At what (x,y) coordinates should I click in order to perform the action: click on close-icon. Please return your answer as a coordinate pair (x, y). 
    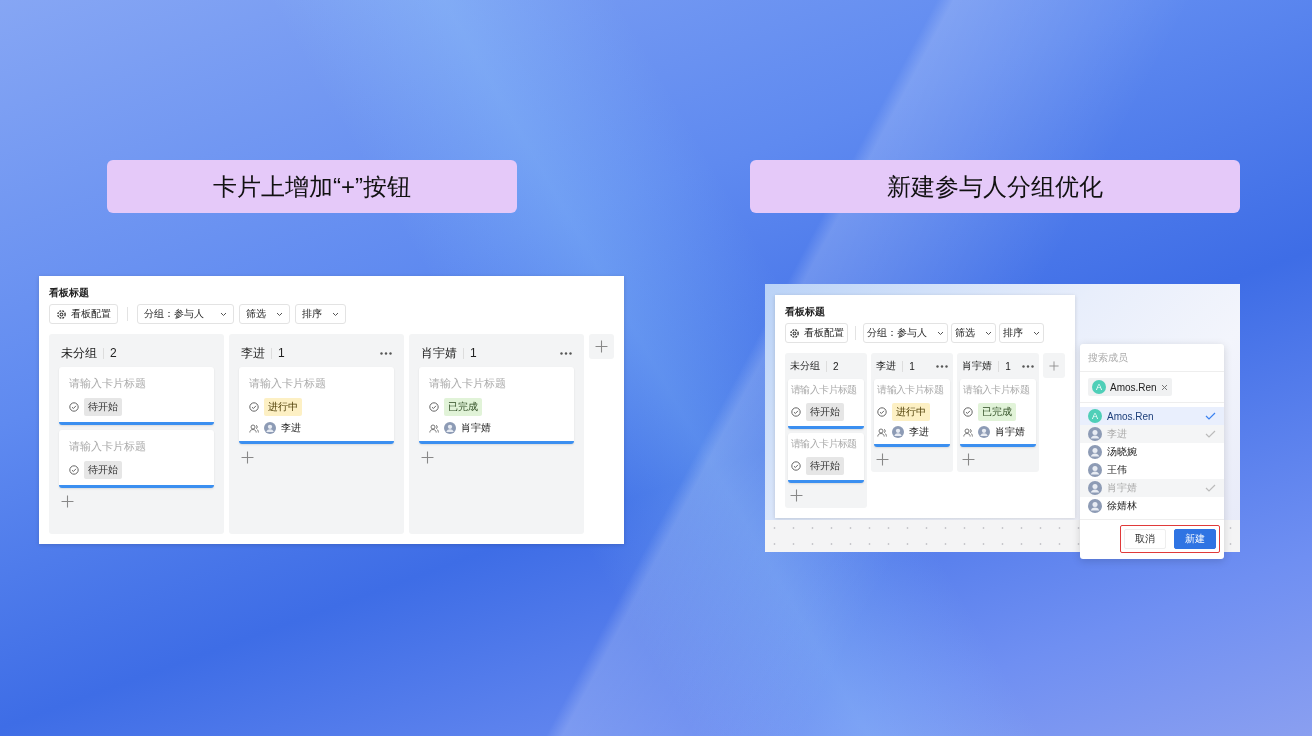
    Looking at the image, I should click on (1164, 387).